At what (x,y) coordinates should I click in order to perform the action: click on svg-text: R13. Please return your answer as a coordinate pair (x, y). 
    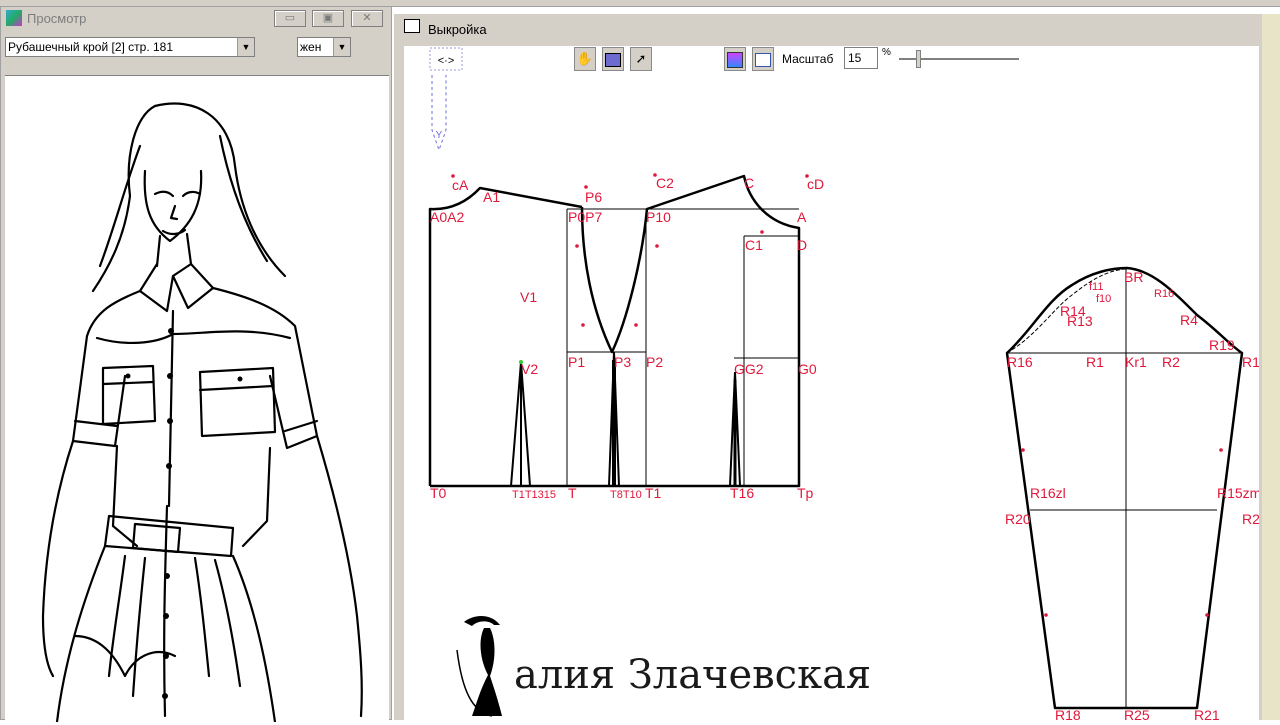
    Looking at the image, I should click on (1080, 321).